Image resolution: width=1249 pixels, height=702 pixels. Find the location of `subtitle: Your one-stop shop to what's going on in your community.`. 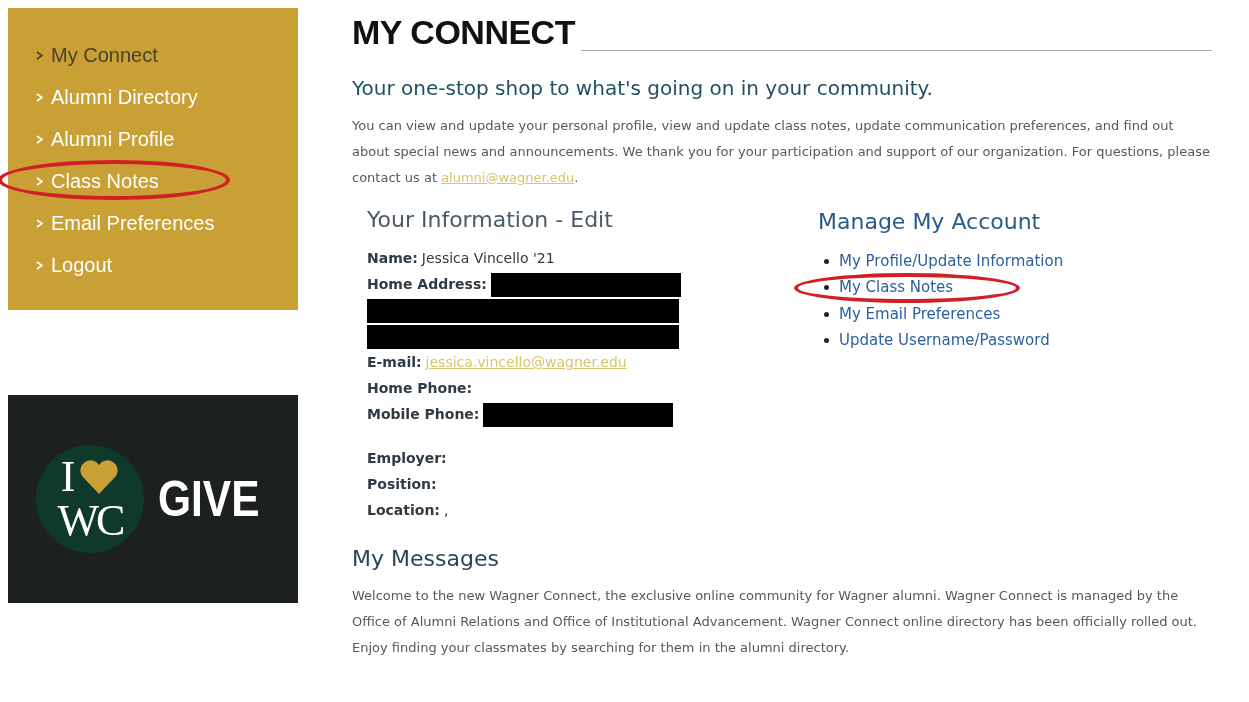

subtitle: Your one-stop shop to what's going on in your community. is located at coordinates (643, 88).